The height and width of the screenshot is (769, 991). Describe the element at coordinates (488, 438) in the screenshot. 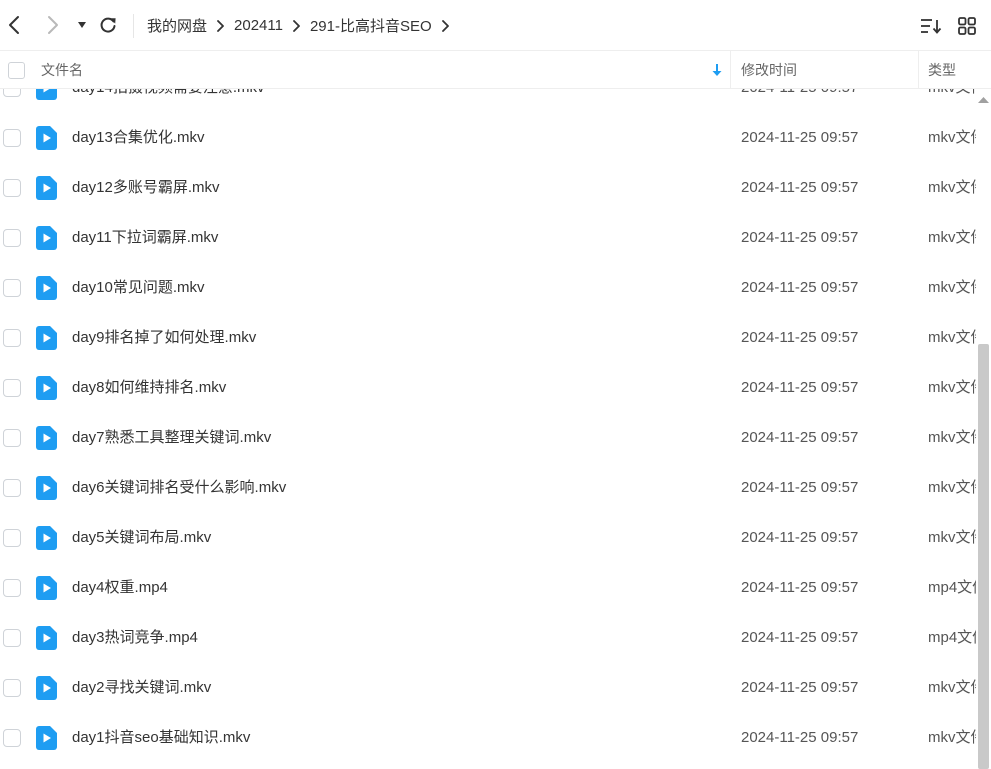

I see `file-row: day7熟悉工具整理关键词.mkv 2024-11-25 09:57 mkv文件` at that location.